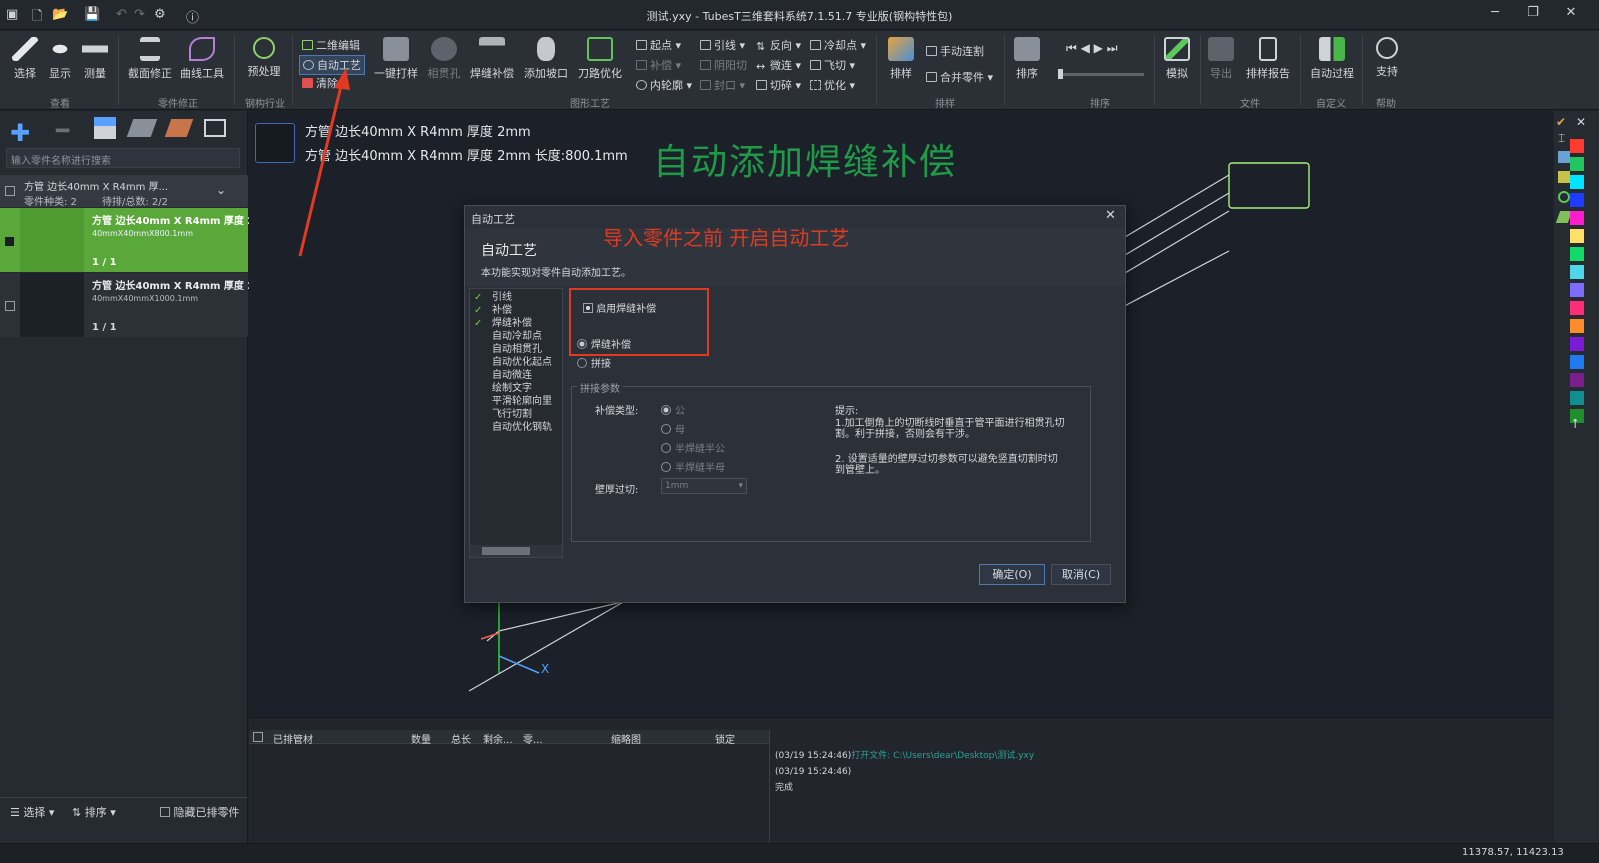  Describe the element at coordinates (1332, 59) in the screenshot. I see `auto-process-flow-button: 自动过程` at that location.